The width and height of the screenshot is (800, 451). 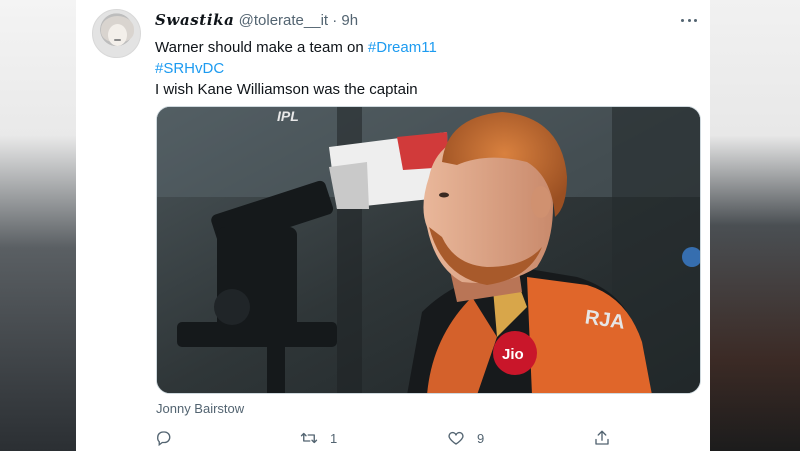 I want to click on share-button, so click(x=602, y=438).